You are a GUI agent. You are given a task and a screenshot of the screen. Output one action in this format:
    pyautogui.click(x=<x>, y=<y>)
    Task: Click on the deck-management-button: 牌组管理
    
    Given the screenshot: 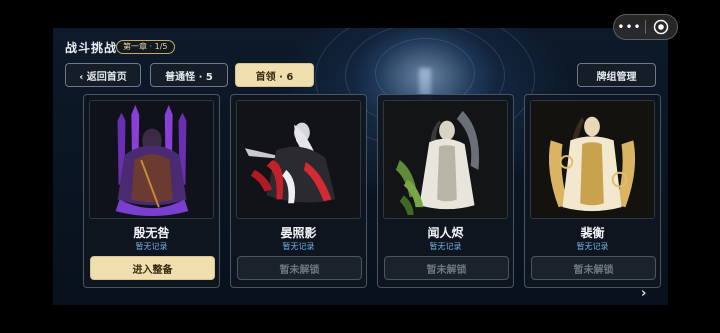 What is the action you would take?
    pyautogui.click(x=616, y=75)
    